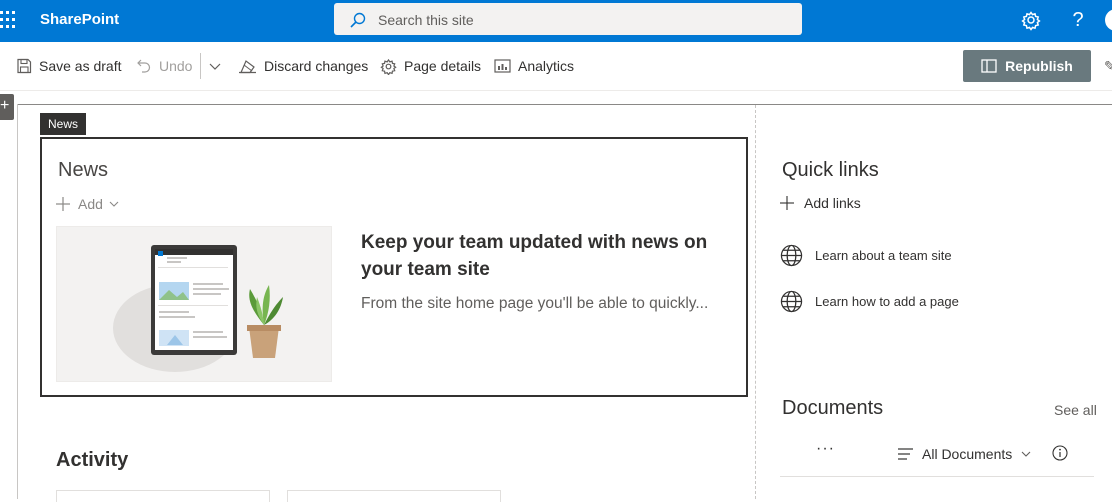 Image resolution: width=1112 pixels, height=502 pixels. I want to click on republish-button: Republish, so click(1027, 66).